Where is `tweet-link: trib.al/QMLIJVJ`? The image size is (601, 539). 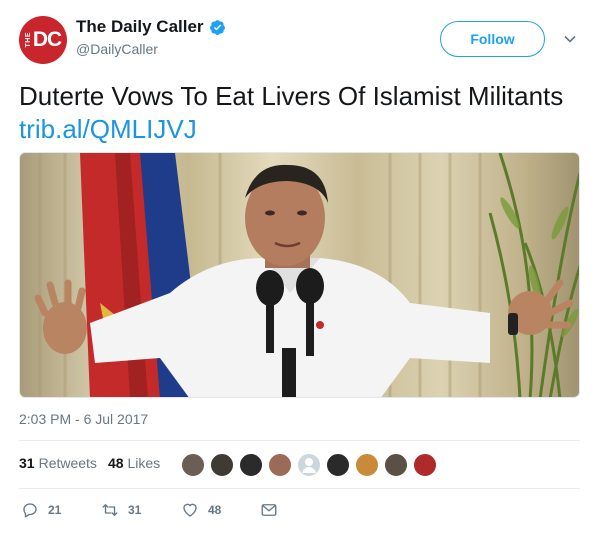 tweet-link: trib.al/QMLIJVJ is located at coordinates (108, 129).